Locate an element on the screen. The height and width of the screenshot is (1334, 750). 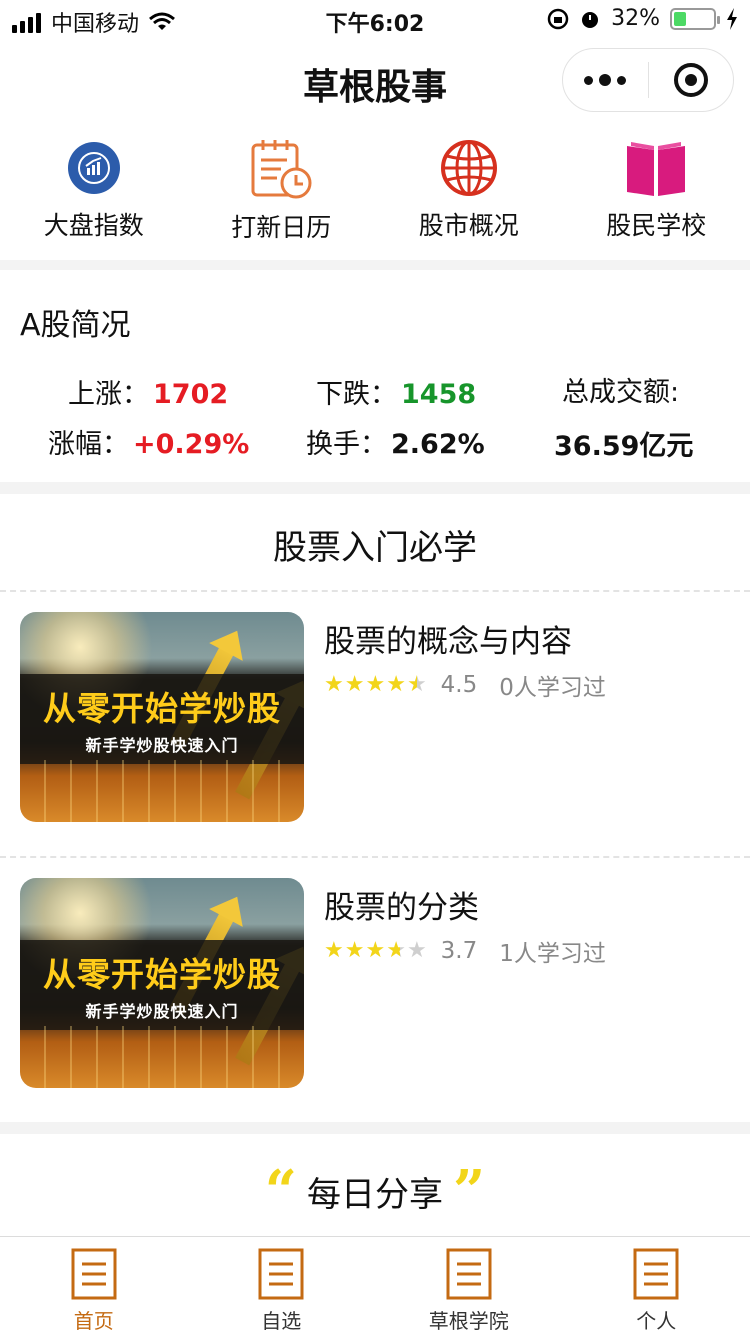
summary-title: A股简况 is located at coordinates (75, 325).